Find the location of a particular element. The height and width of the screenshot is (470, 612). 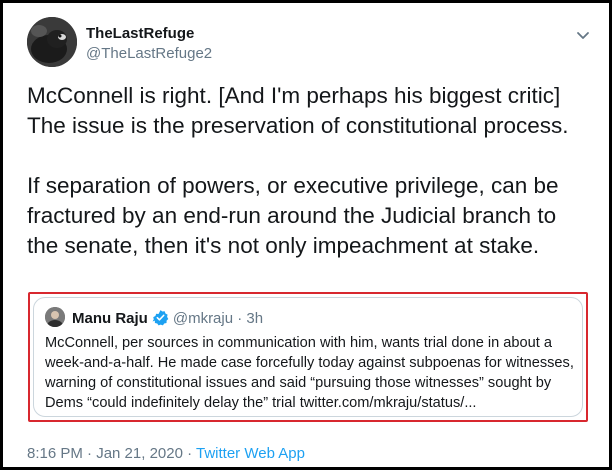

author-handle: @TheLastRefuge2 is located at coordinates (149, 53).